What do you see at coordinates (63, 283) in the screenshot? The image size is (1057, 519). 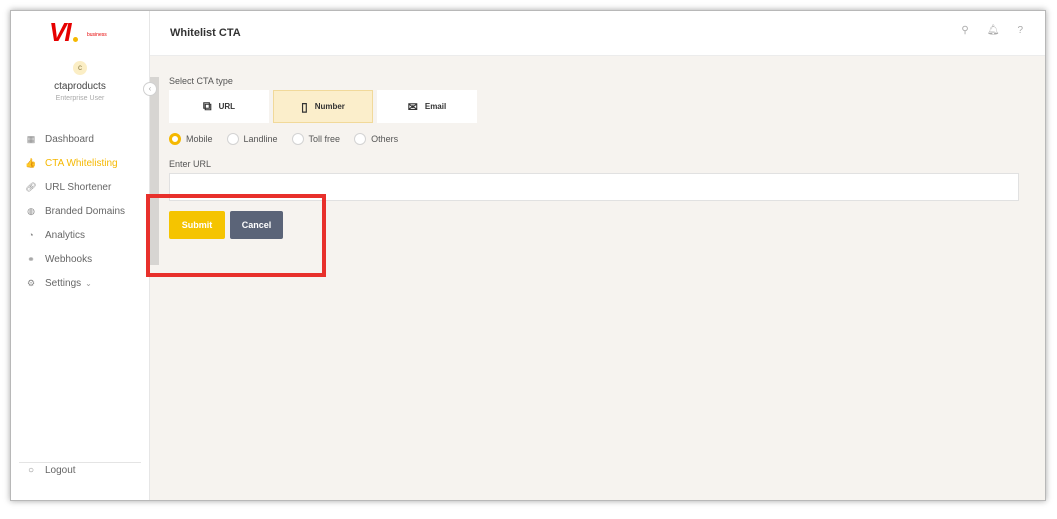 I see `sidebar-item-label: Settings` at bounding box center [63, 283].